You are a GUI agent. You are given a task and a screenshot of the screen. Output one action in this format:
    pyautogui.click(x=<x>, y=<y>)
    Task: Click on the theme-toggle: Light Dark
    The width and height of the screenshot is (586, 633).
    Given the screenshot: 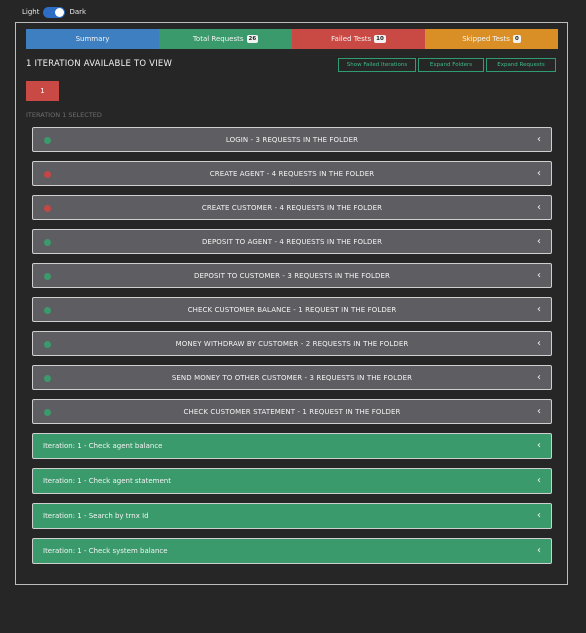 What is the action you would take?
    pyautogui.click(x=54, y=12)
    